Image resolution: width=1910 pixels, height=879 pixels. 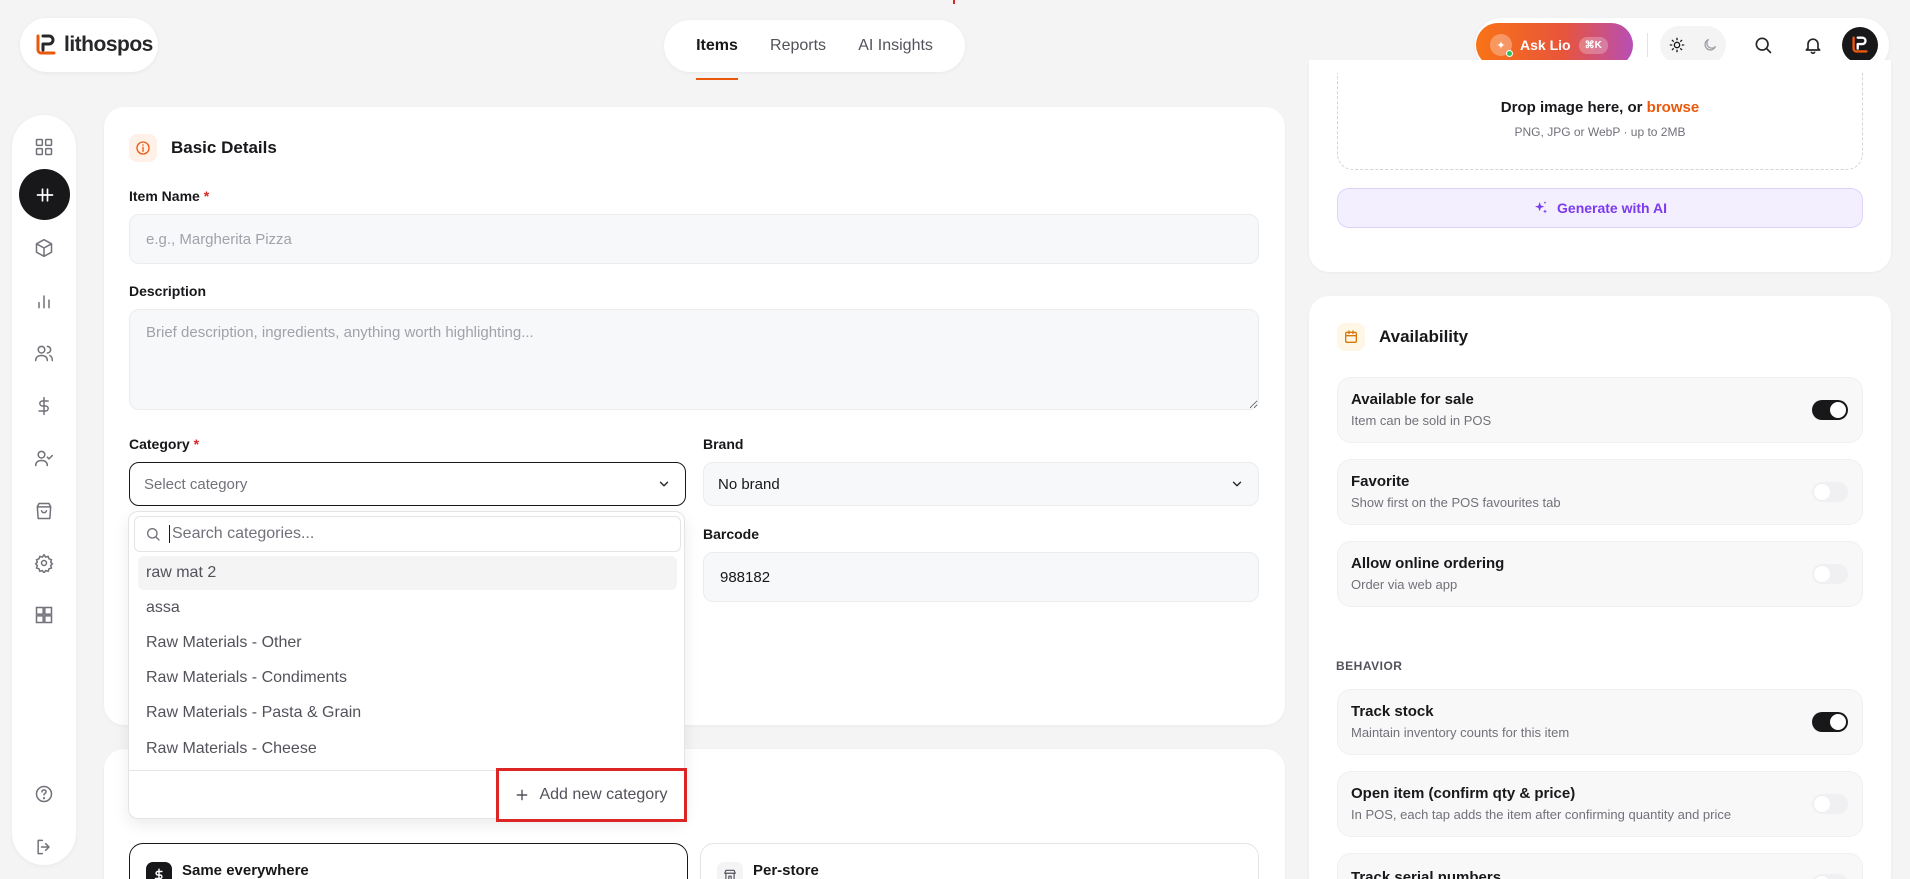 I want to click on store-icon, so click(x=730, y=870).